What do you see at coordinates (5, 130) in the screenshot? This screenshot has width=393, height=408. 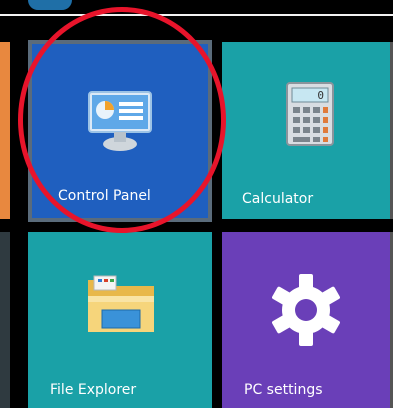 I see `partial-tile-left-top` at bounding box center [5, 130].